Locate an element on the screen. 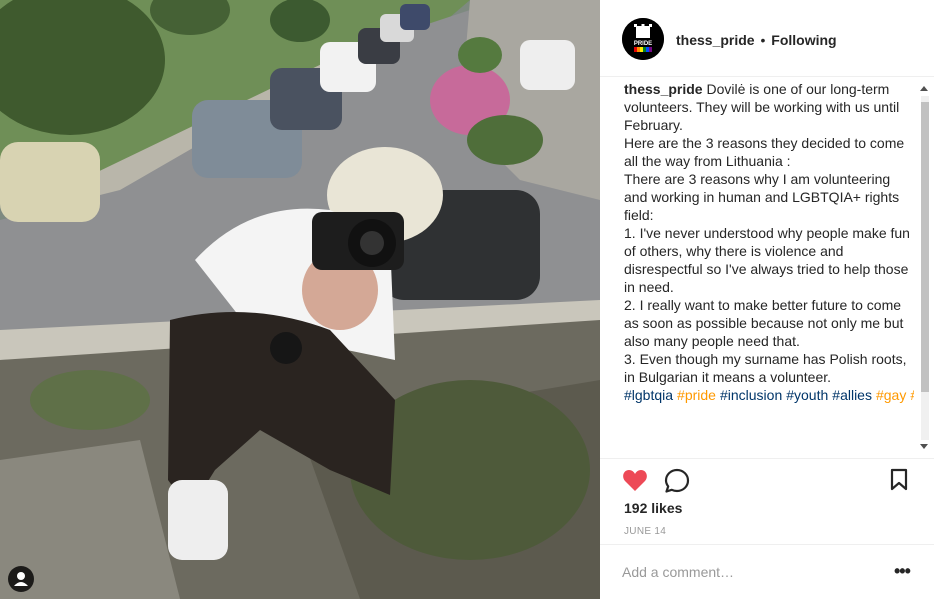 The width and height of the screenshot is (934, 600). hashtag-link: #inclusion is located at coordinates (751, 395).